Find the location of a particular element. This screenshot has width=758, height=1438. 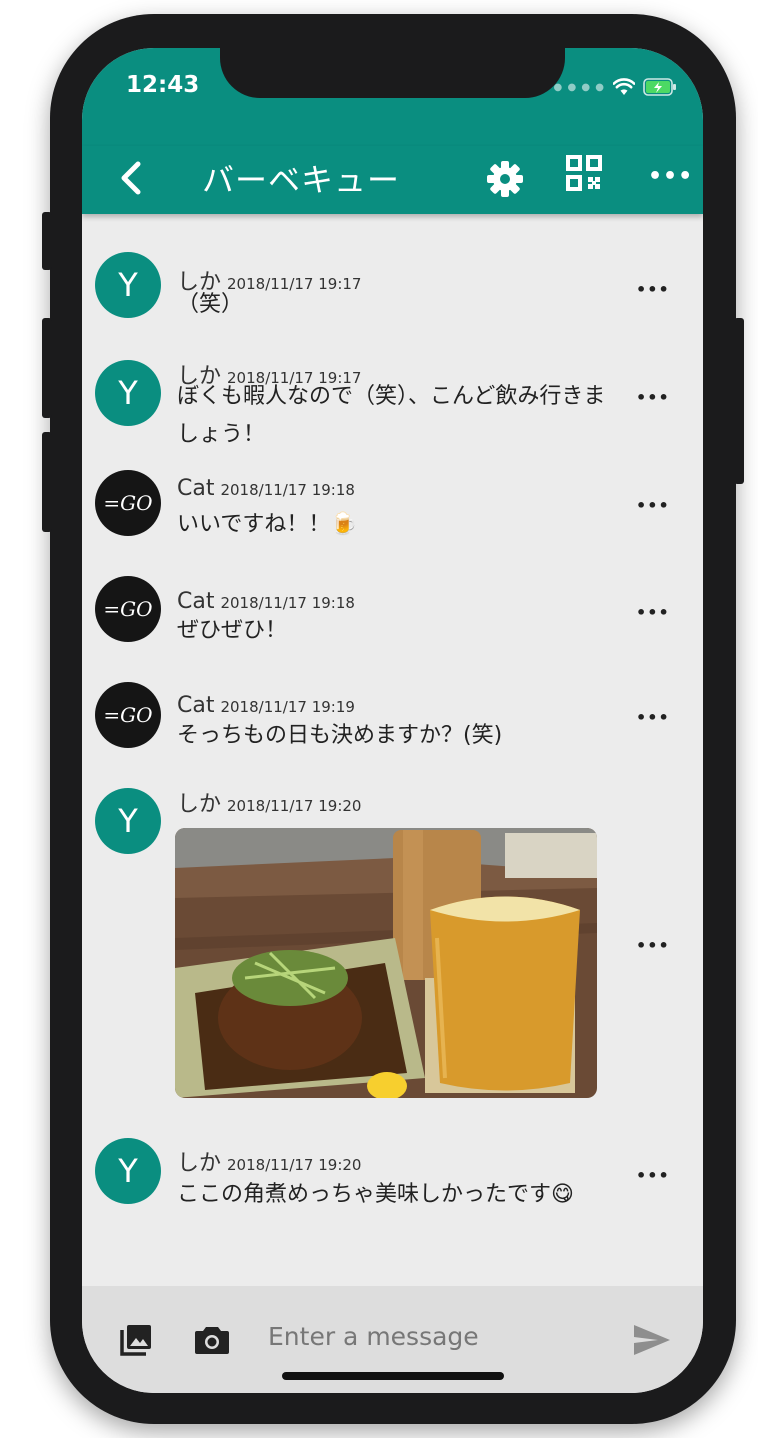

camera-icon is located at coordinates (212, 1340).